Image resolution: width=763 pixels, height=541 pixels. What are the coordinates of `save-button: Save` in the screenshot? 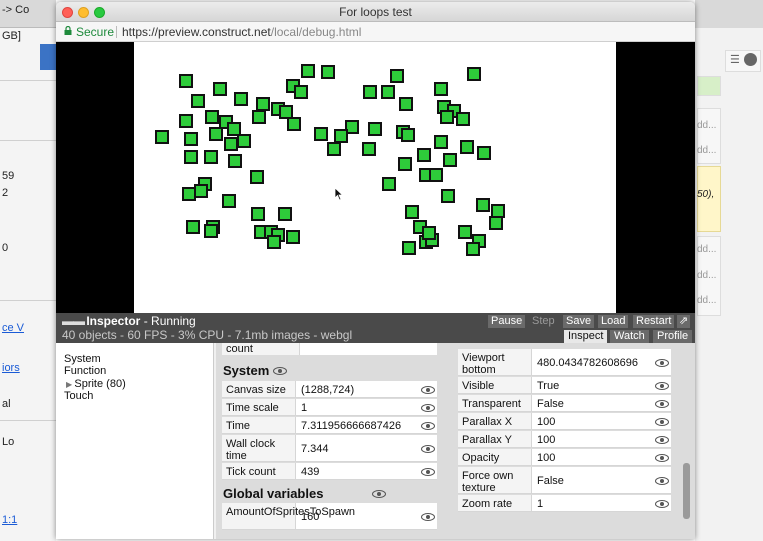 It's located at (579, 321).